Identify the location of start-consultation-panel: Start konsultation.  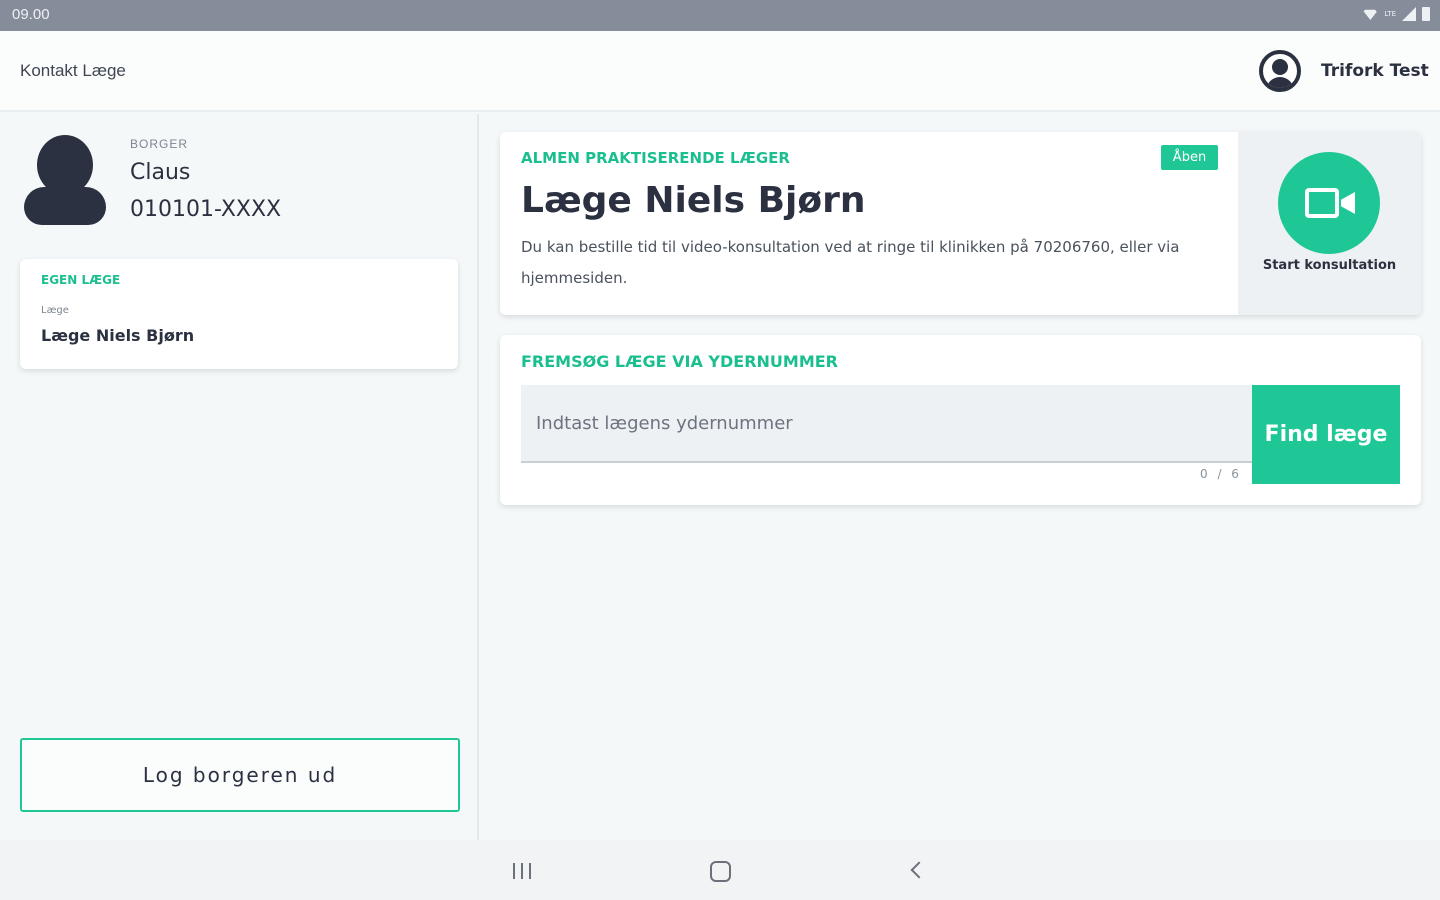
(1329, 223).